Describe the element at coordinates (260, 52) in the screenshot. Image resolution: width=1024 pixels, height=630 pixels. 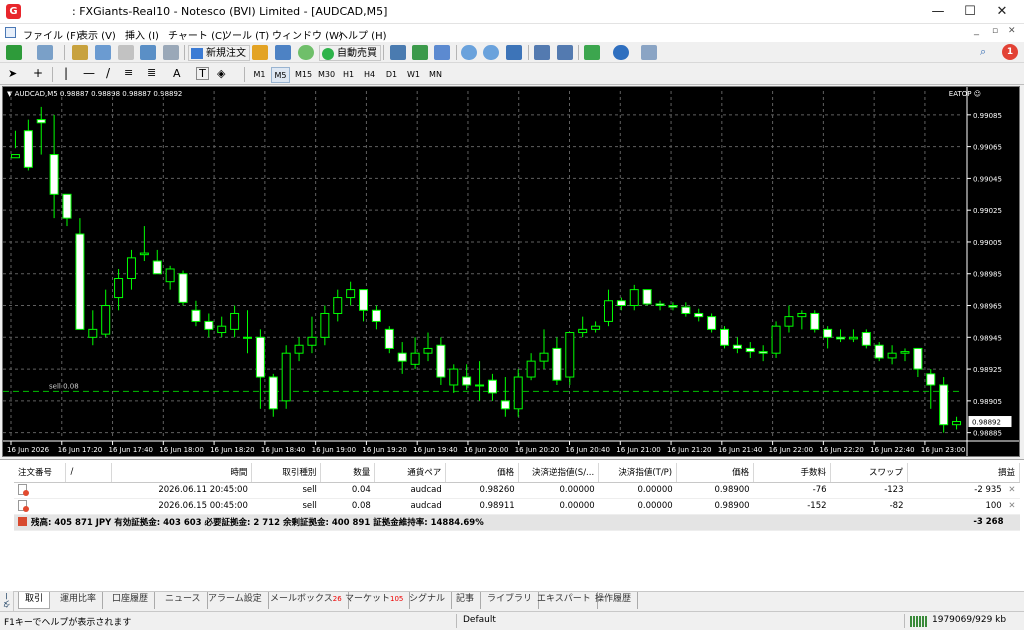
I see `metaeditor-icon` at that location.